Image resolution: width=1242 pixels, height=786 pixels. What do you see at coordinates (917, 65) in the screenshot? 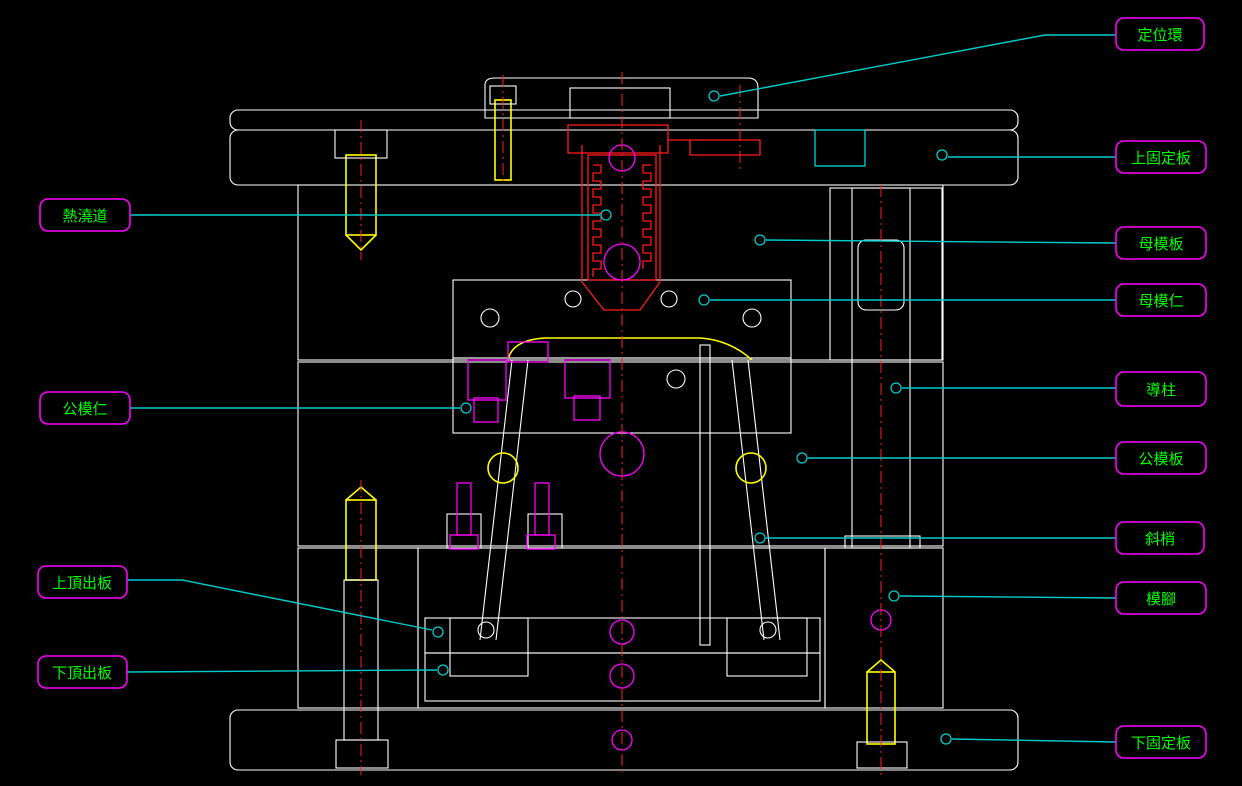
I see `leader-locating-ring` at bounding box center [917, 65].